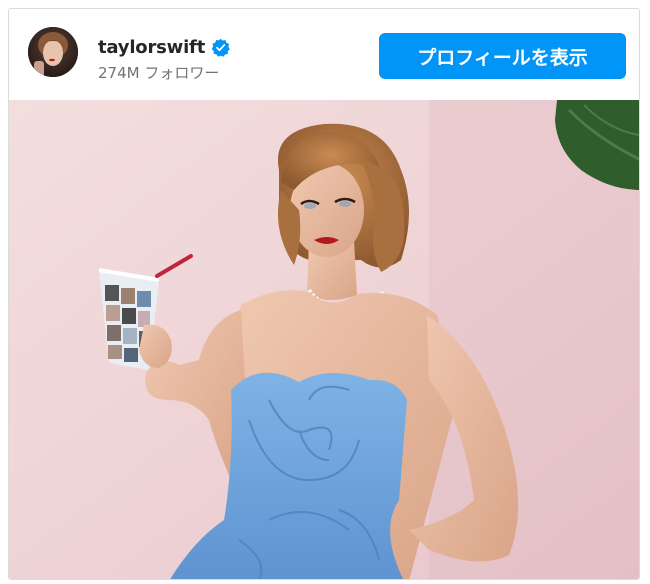  I want to click on username-row: taylorswift, so click(164, 47).